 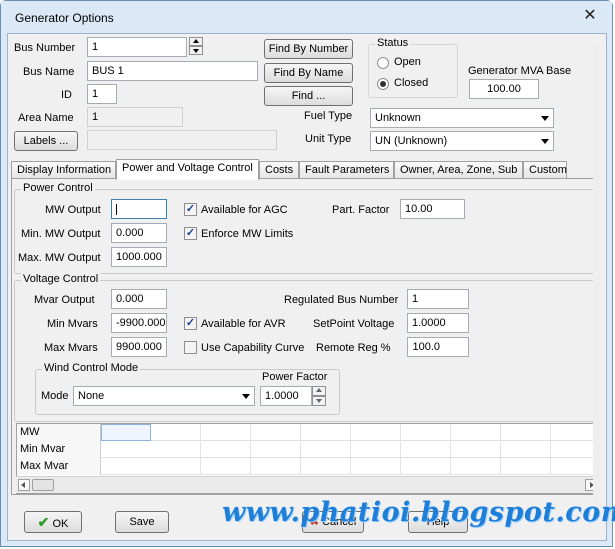 I want to click on grid-horizontal-scrollbar, so click(x=308, y=484).